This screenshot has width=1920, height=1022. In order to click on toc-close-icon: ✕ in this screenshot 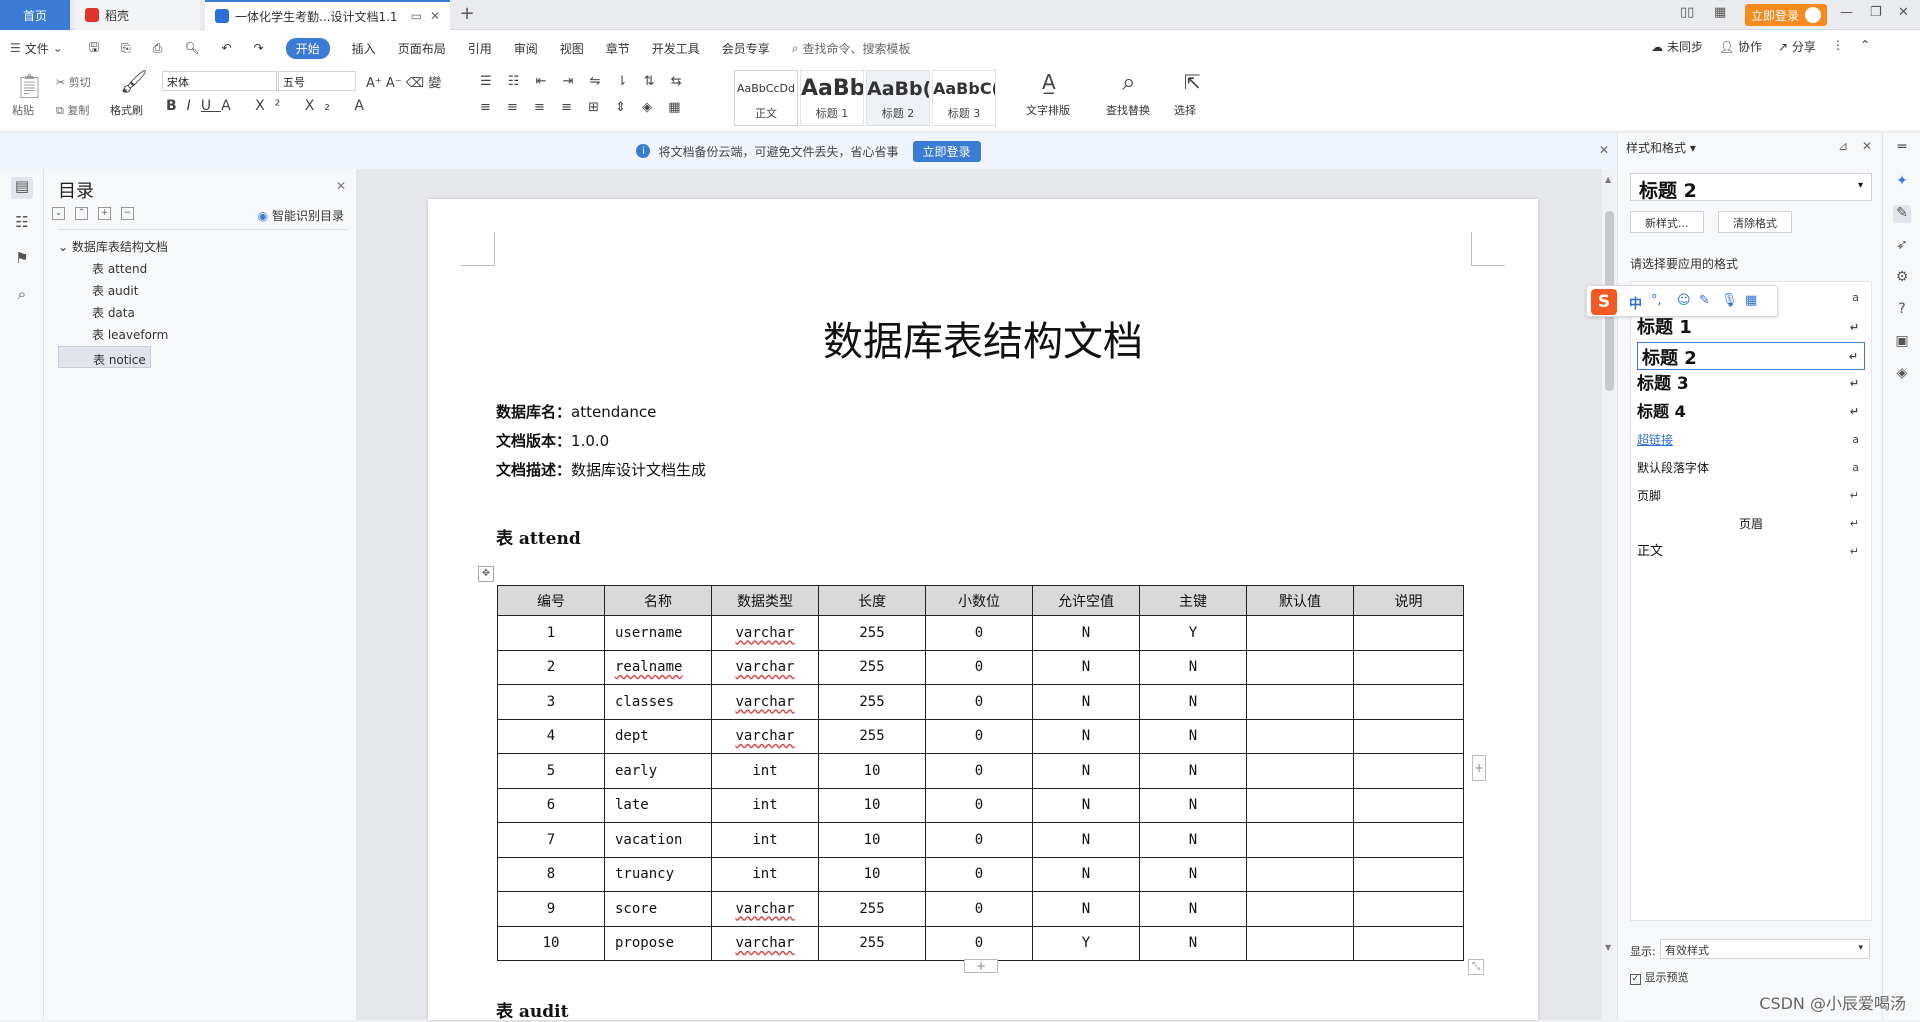, I will do `click(341, 186)`.